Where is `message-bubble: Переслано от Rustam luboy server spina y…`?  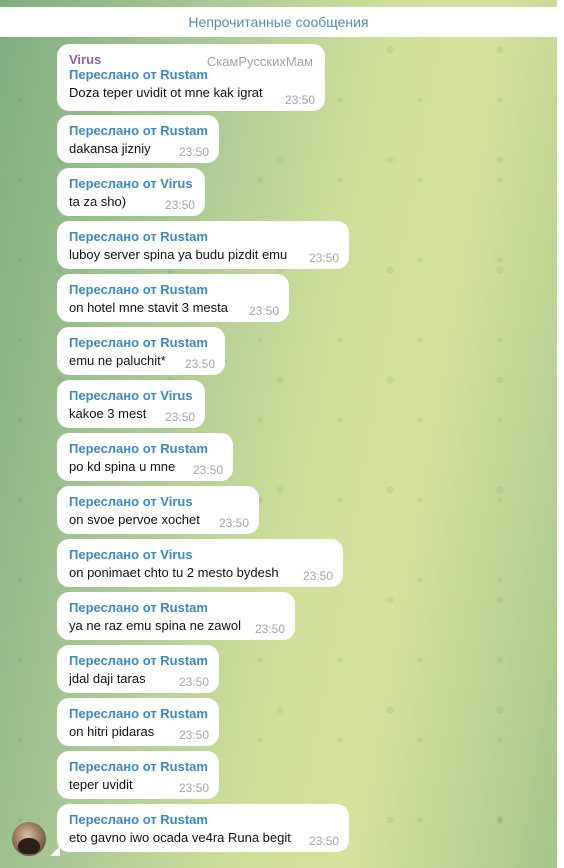
message-bubble: Переслано от Rustam luboy server spina y… is located at coordinates (203, 245).